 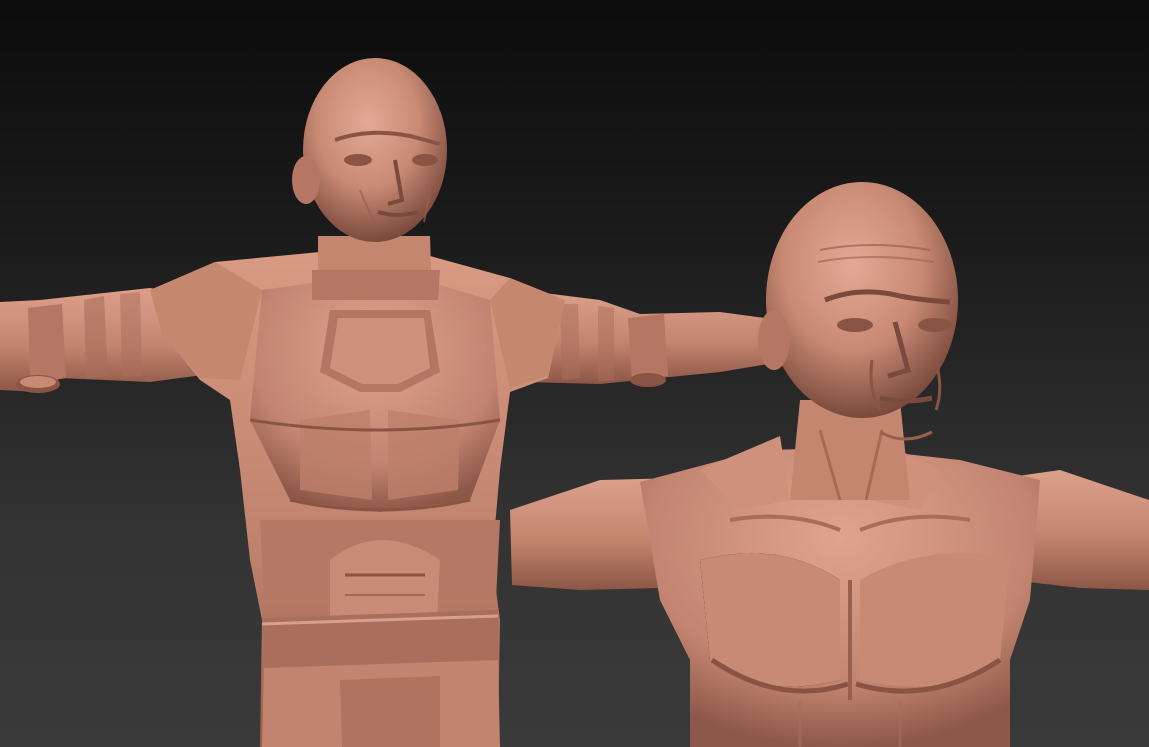 I want to click on armored-head, so click(x=369, y=150).